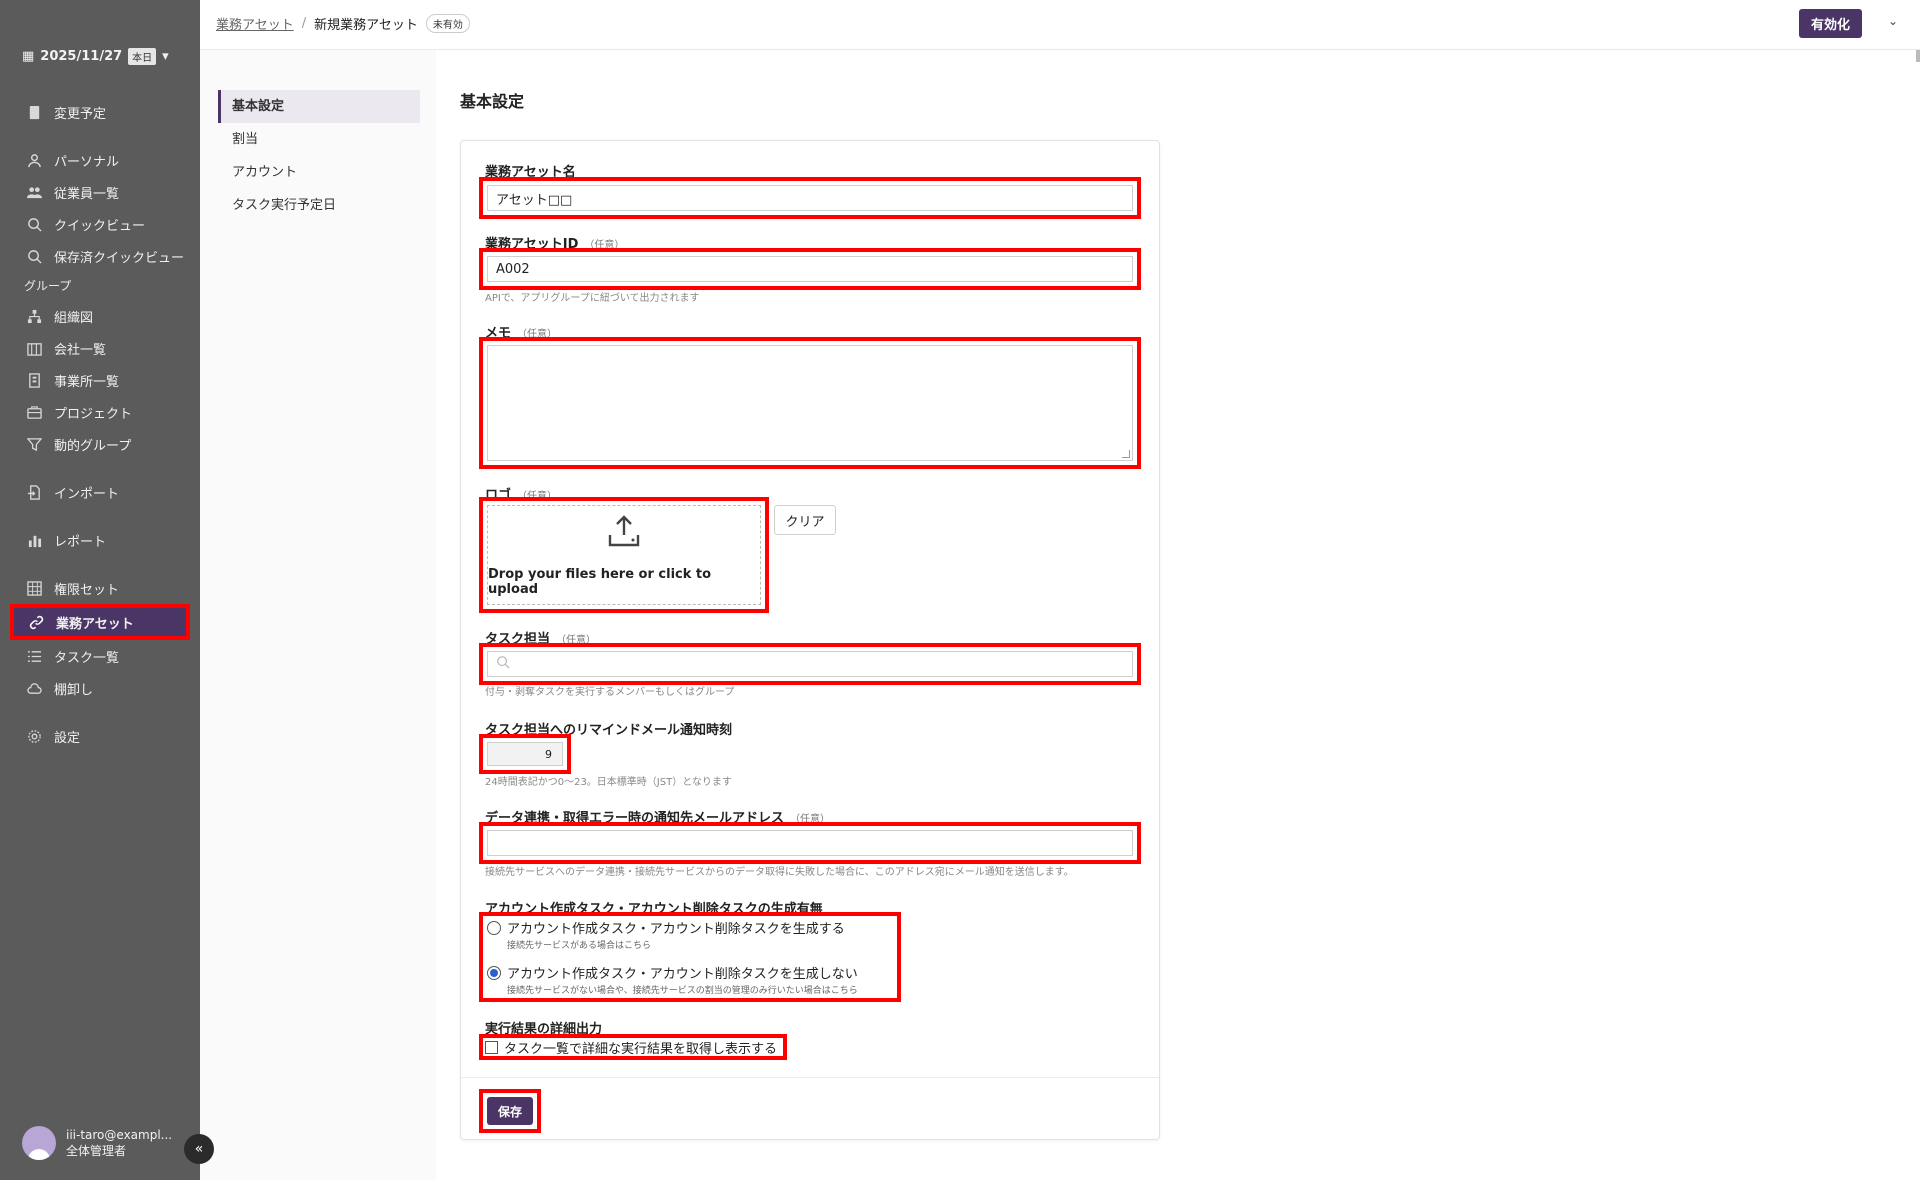 The image size is (1920, 1180). I want to click on subnav-item-basic: 基本設定, so click(319, 106).